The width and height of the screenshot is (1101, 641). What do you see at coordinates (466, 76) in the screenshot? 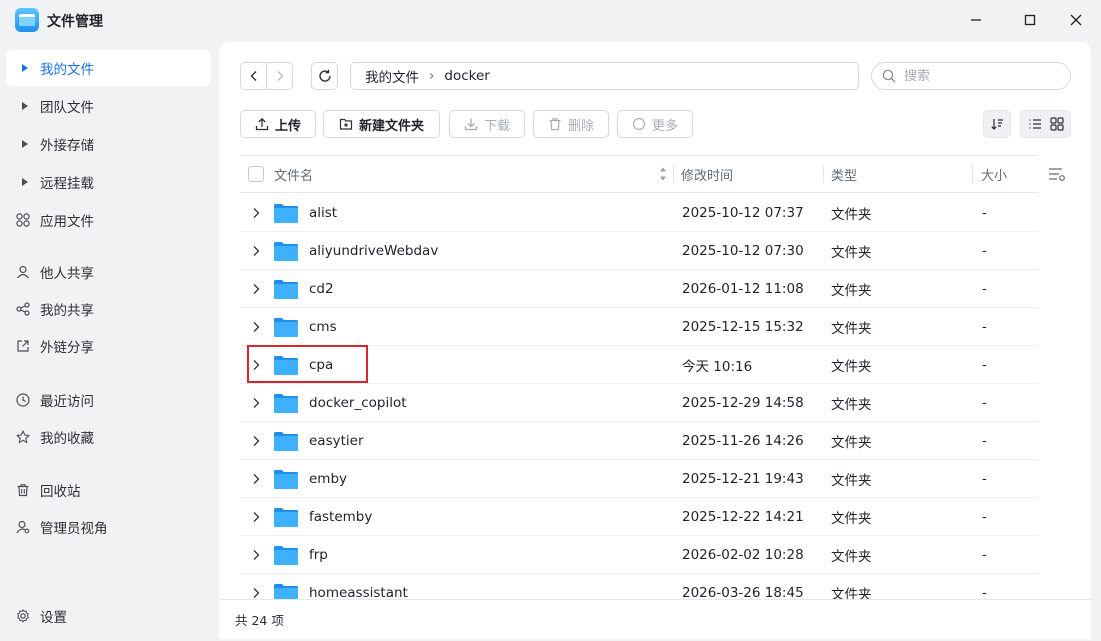
I see `breadcrumb-item: docker` at bounding box center [466, 76].